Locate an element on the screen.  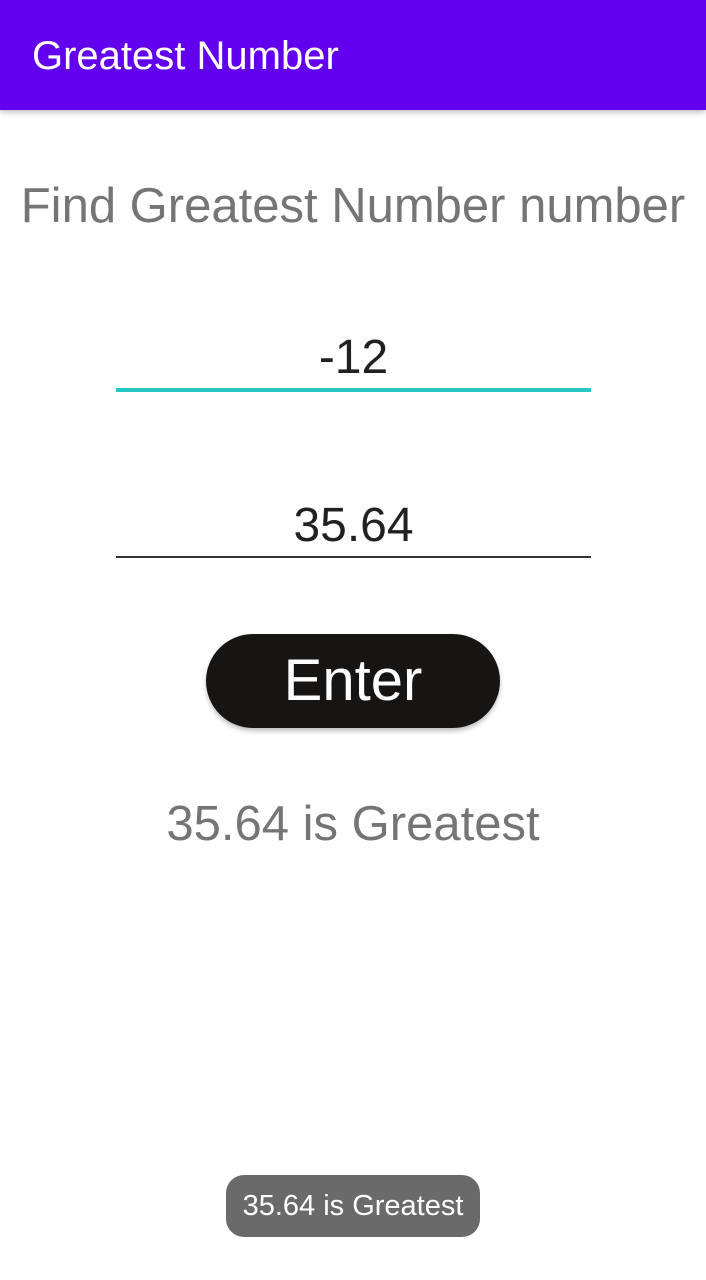
second-number-input is located at coordinates (353, 525).